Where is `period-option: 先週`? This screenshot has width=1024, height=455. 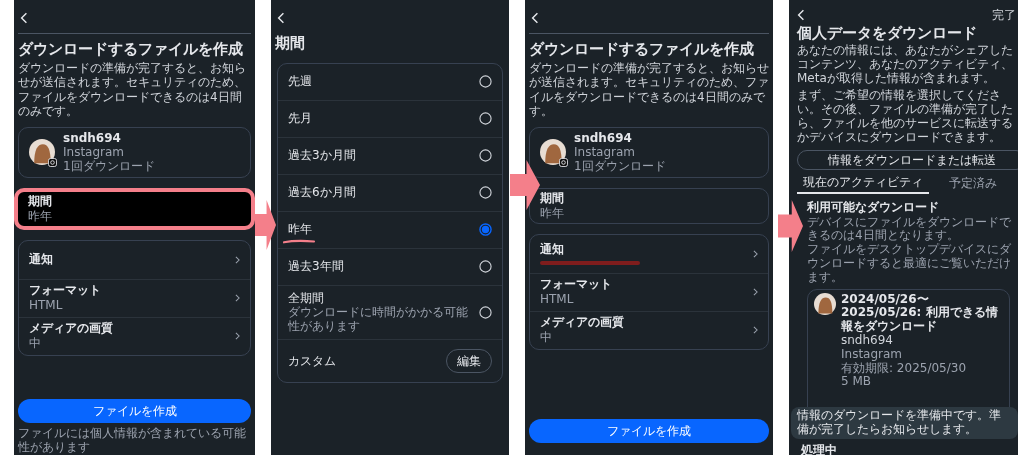 period-option: 先週 is located at coordinates (390, 82).